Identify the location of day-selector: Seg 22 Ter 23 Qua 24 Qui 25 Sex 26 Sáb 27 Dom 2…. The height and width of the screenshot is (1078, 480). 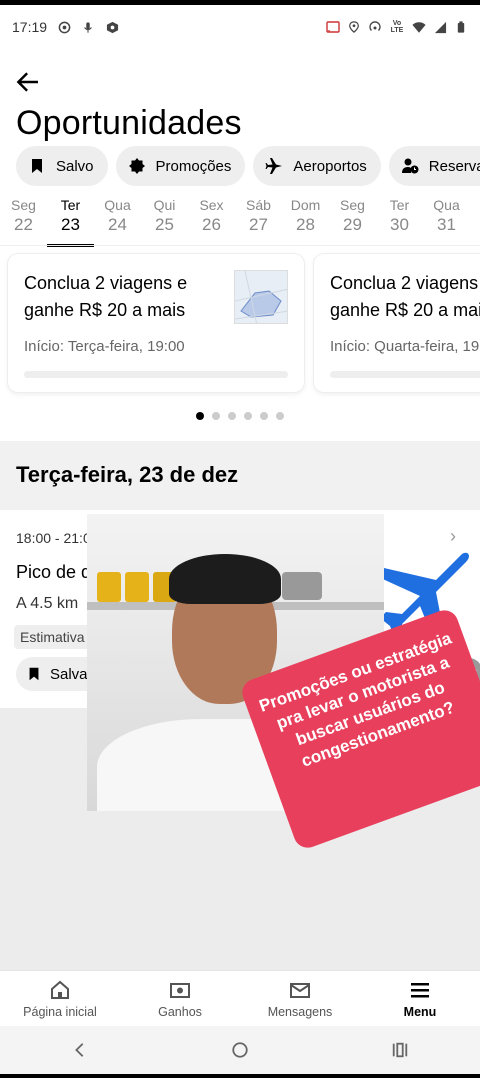
(240, 221).